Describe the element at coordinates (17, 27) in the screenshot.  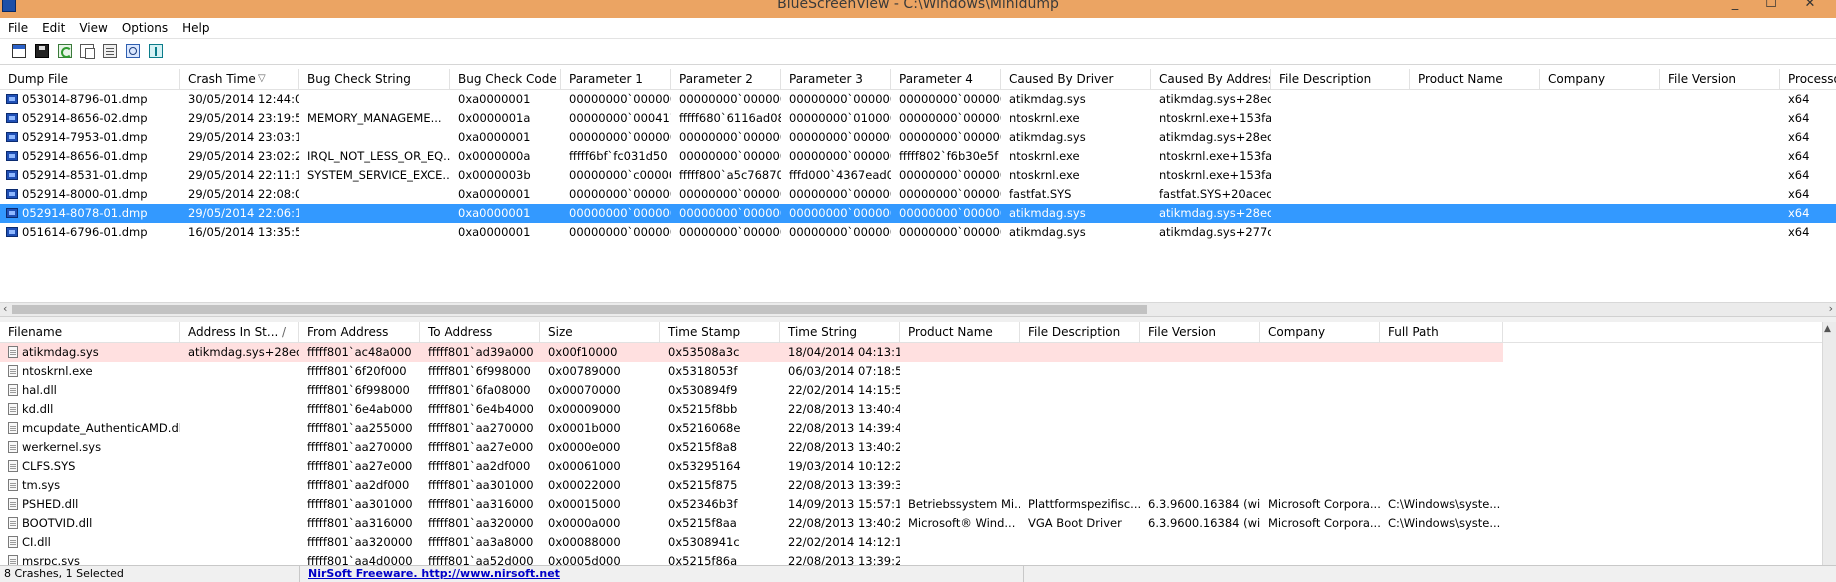
I see `menu-file: File` at that location.